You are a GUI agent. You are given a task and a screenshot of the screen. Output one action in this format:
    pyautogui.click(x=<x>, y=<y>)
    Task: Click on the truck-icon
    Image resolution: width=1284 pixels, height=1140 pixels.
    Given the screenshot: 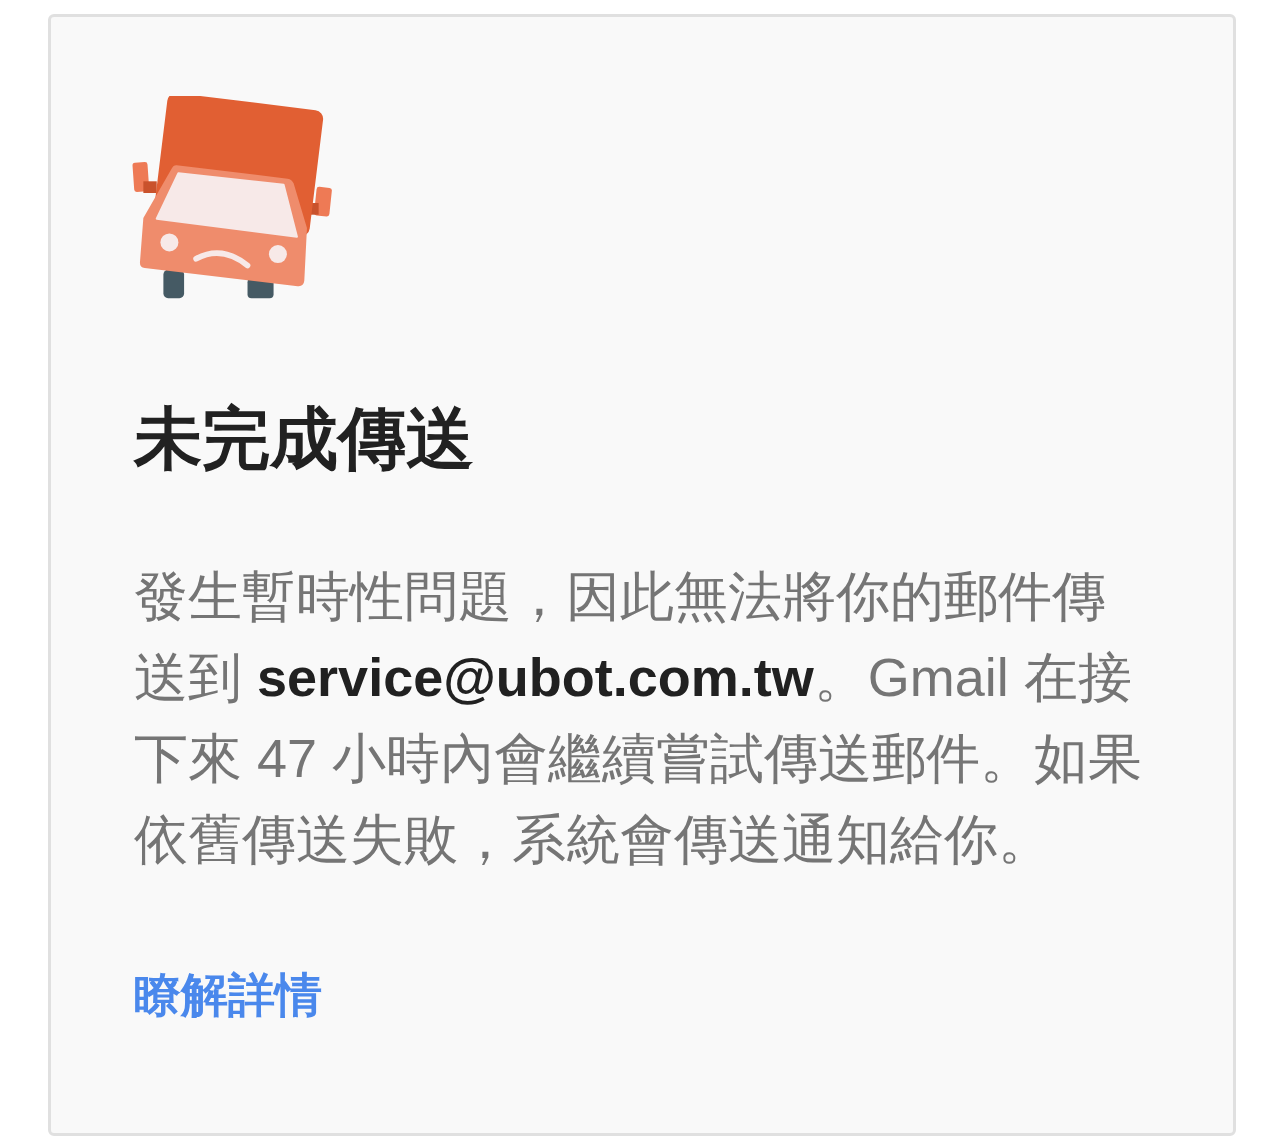 What is the action you would take?
    pyautogui.click(x=231, y=198)
    